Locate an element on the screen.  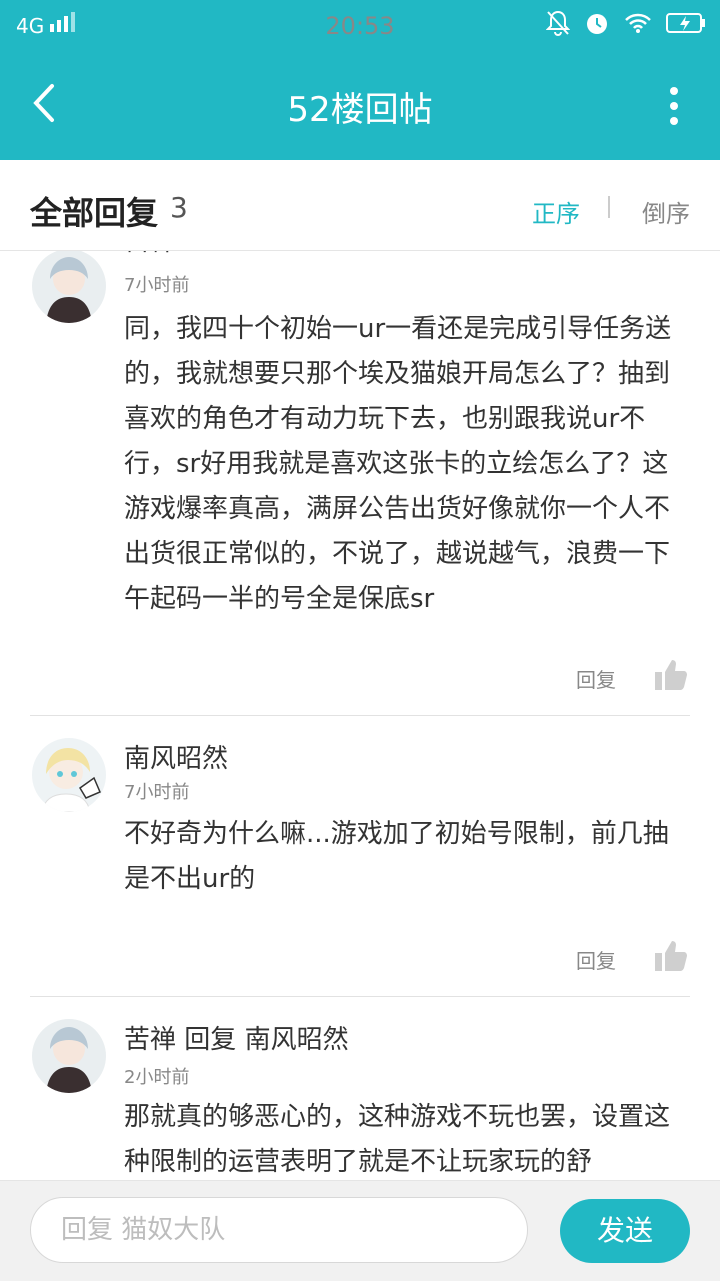
replies-title: 全部回复 is located at coordinates (94, 213).